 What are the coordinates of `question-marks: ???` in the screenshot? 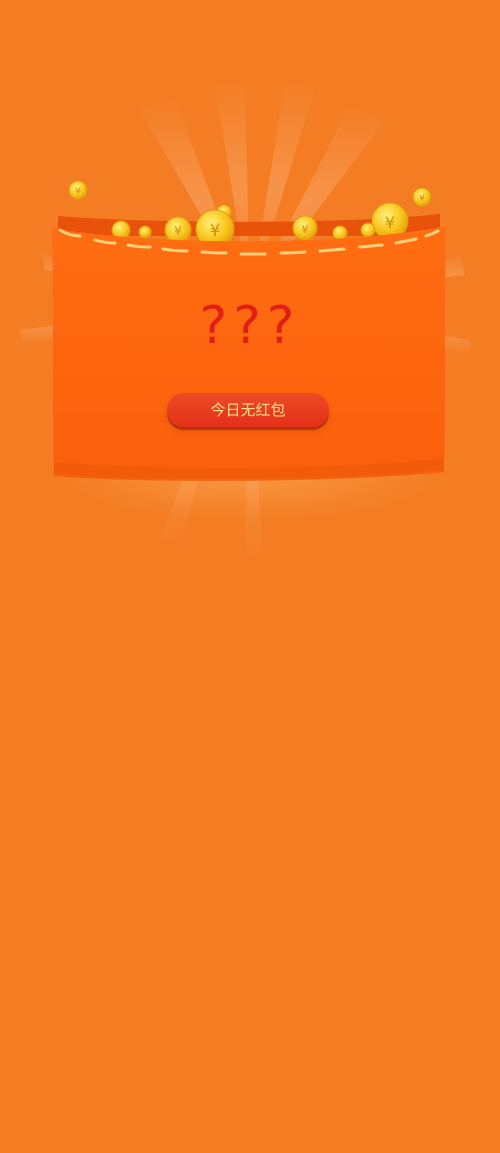 It's located at (250, 326).